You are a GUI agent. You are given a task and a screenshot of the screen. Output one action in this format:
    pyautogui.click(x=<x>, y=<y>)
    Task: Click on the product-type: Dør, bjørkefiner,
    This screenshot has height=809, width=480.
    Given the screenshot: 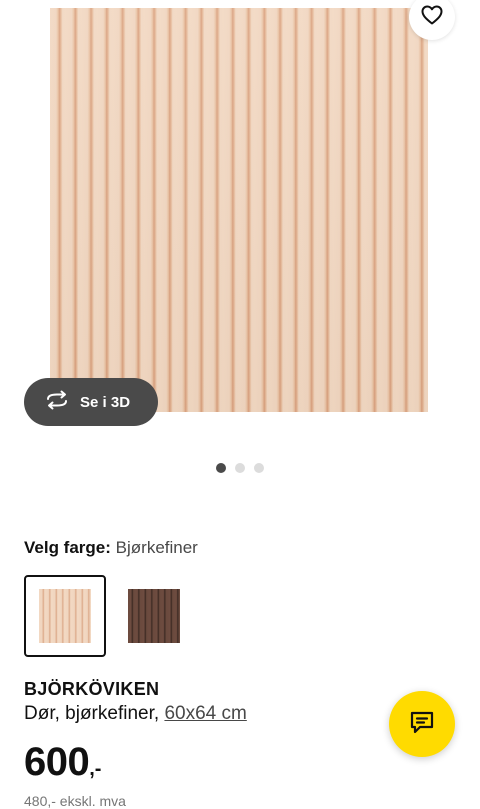 What is the action you would take?
    pyautogui.click(x=92, y=713)
    